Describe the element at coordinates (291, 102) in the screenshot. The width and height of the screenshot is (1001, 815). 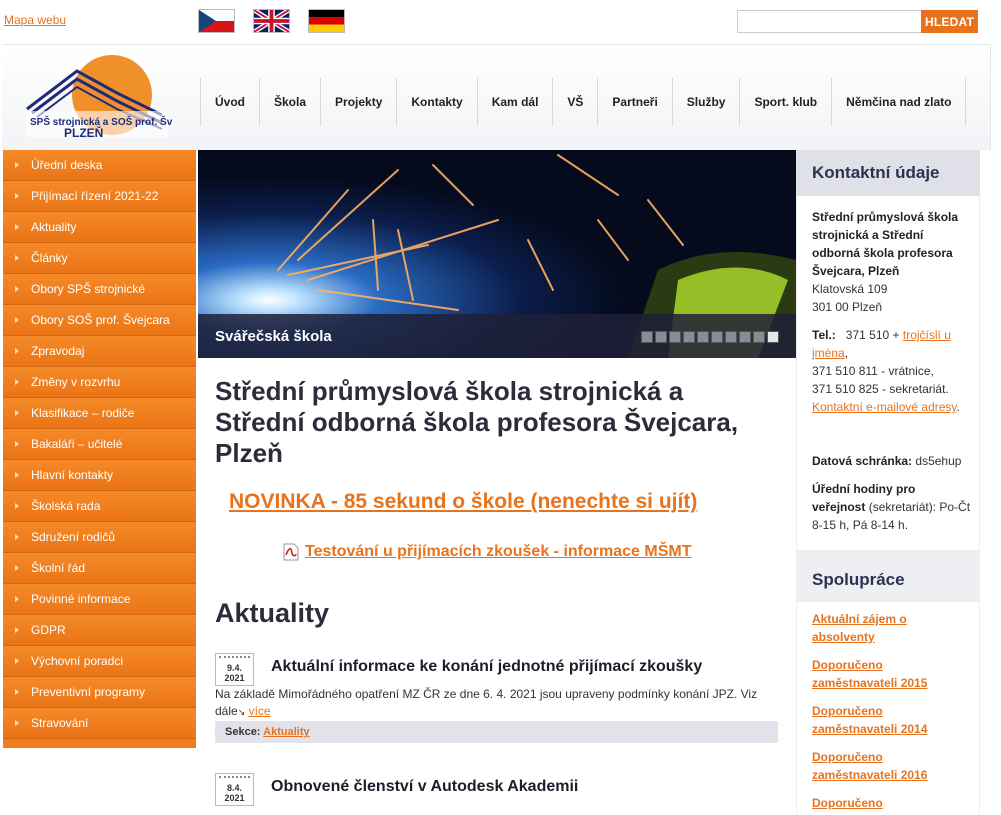
I see `nav-item-1: Škola` at that location.